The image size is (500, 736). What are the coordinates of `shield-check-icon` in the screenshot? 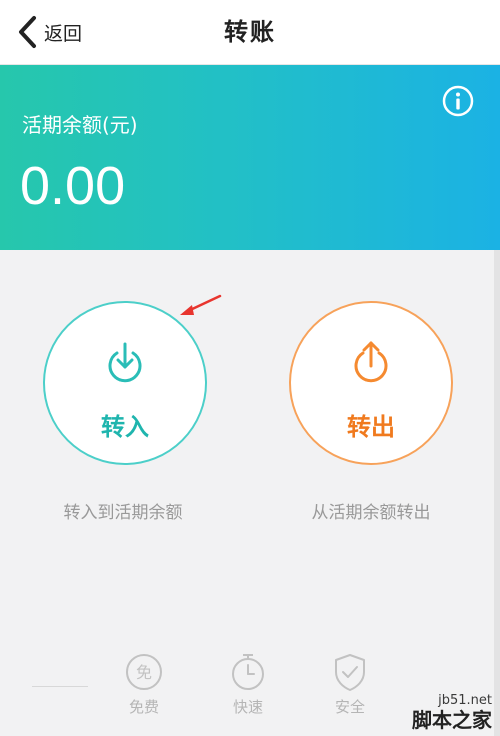 It's located at (350, 672).